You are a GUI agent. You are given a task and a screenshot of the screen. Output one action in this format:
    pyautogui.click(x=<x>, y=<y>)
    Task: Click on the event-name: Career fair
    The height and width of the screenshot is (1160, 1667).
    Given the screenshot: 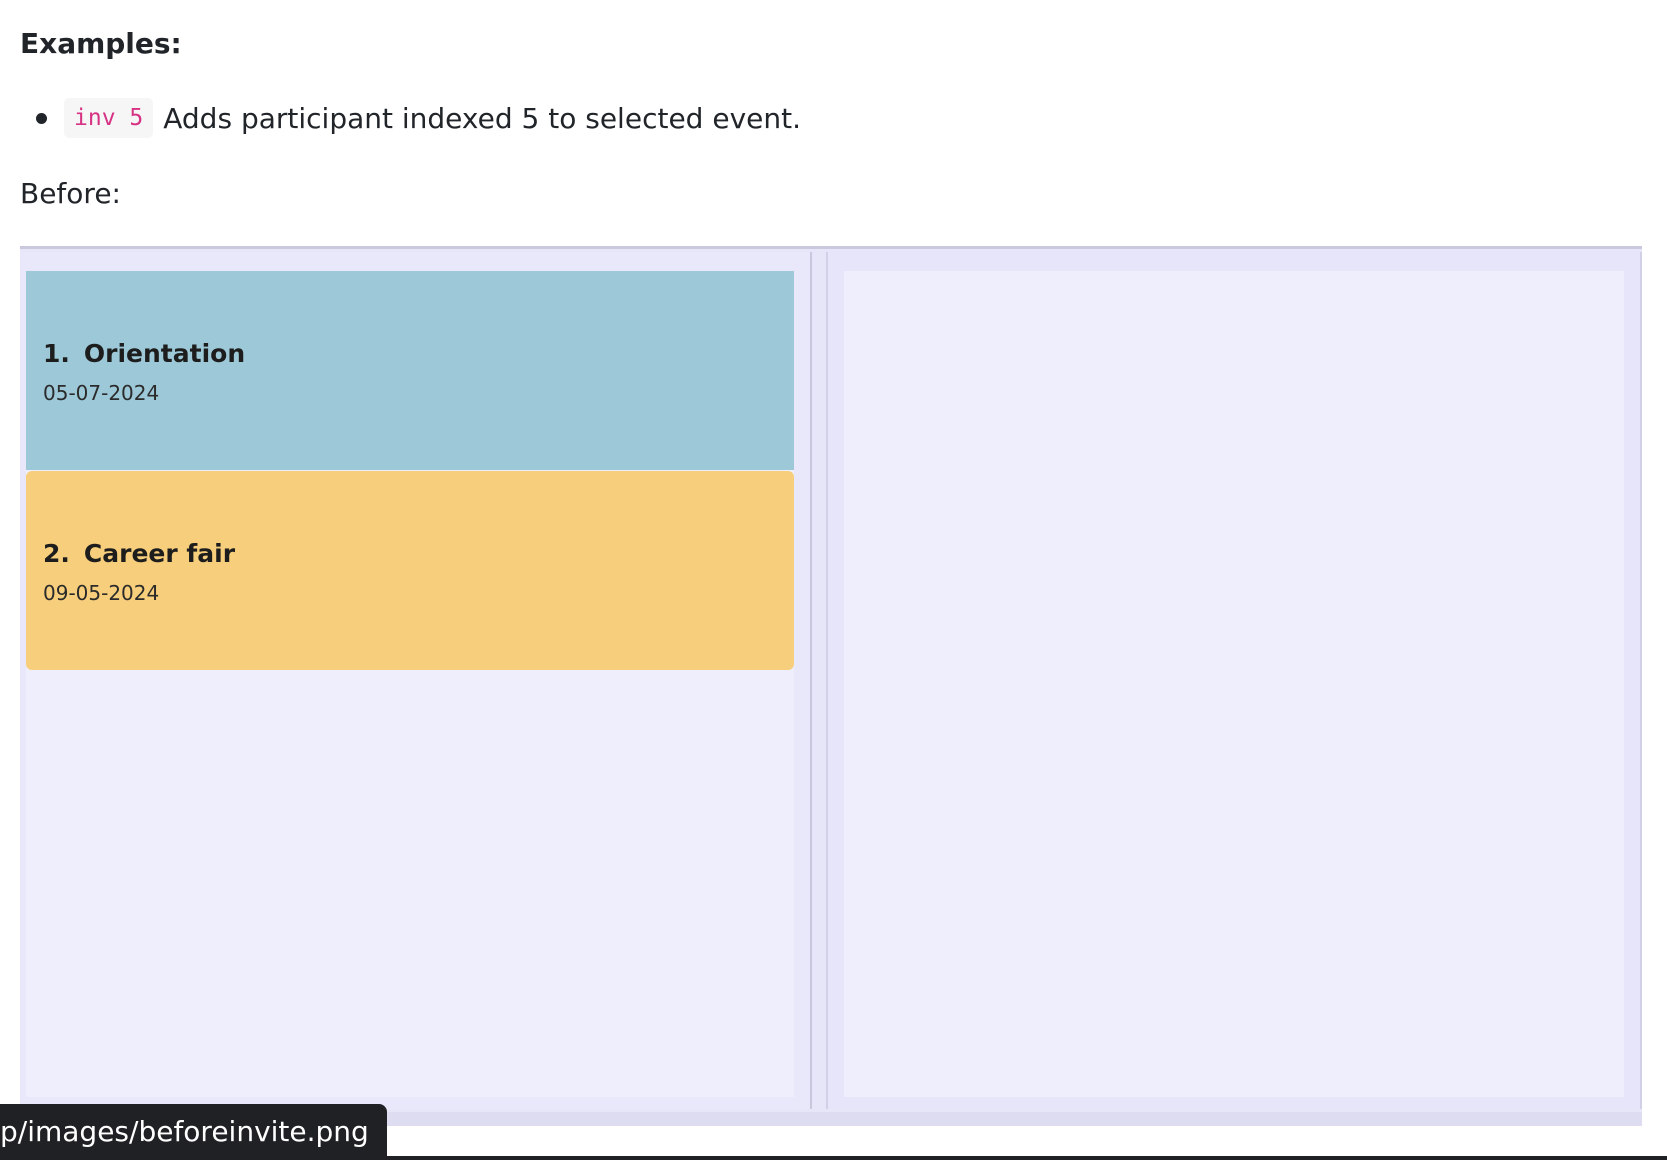 What is the action you would take?
    pyautogui.click(x=159, y=553)
    